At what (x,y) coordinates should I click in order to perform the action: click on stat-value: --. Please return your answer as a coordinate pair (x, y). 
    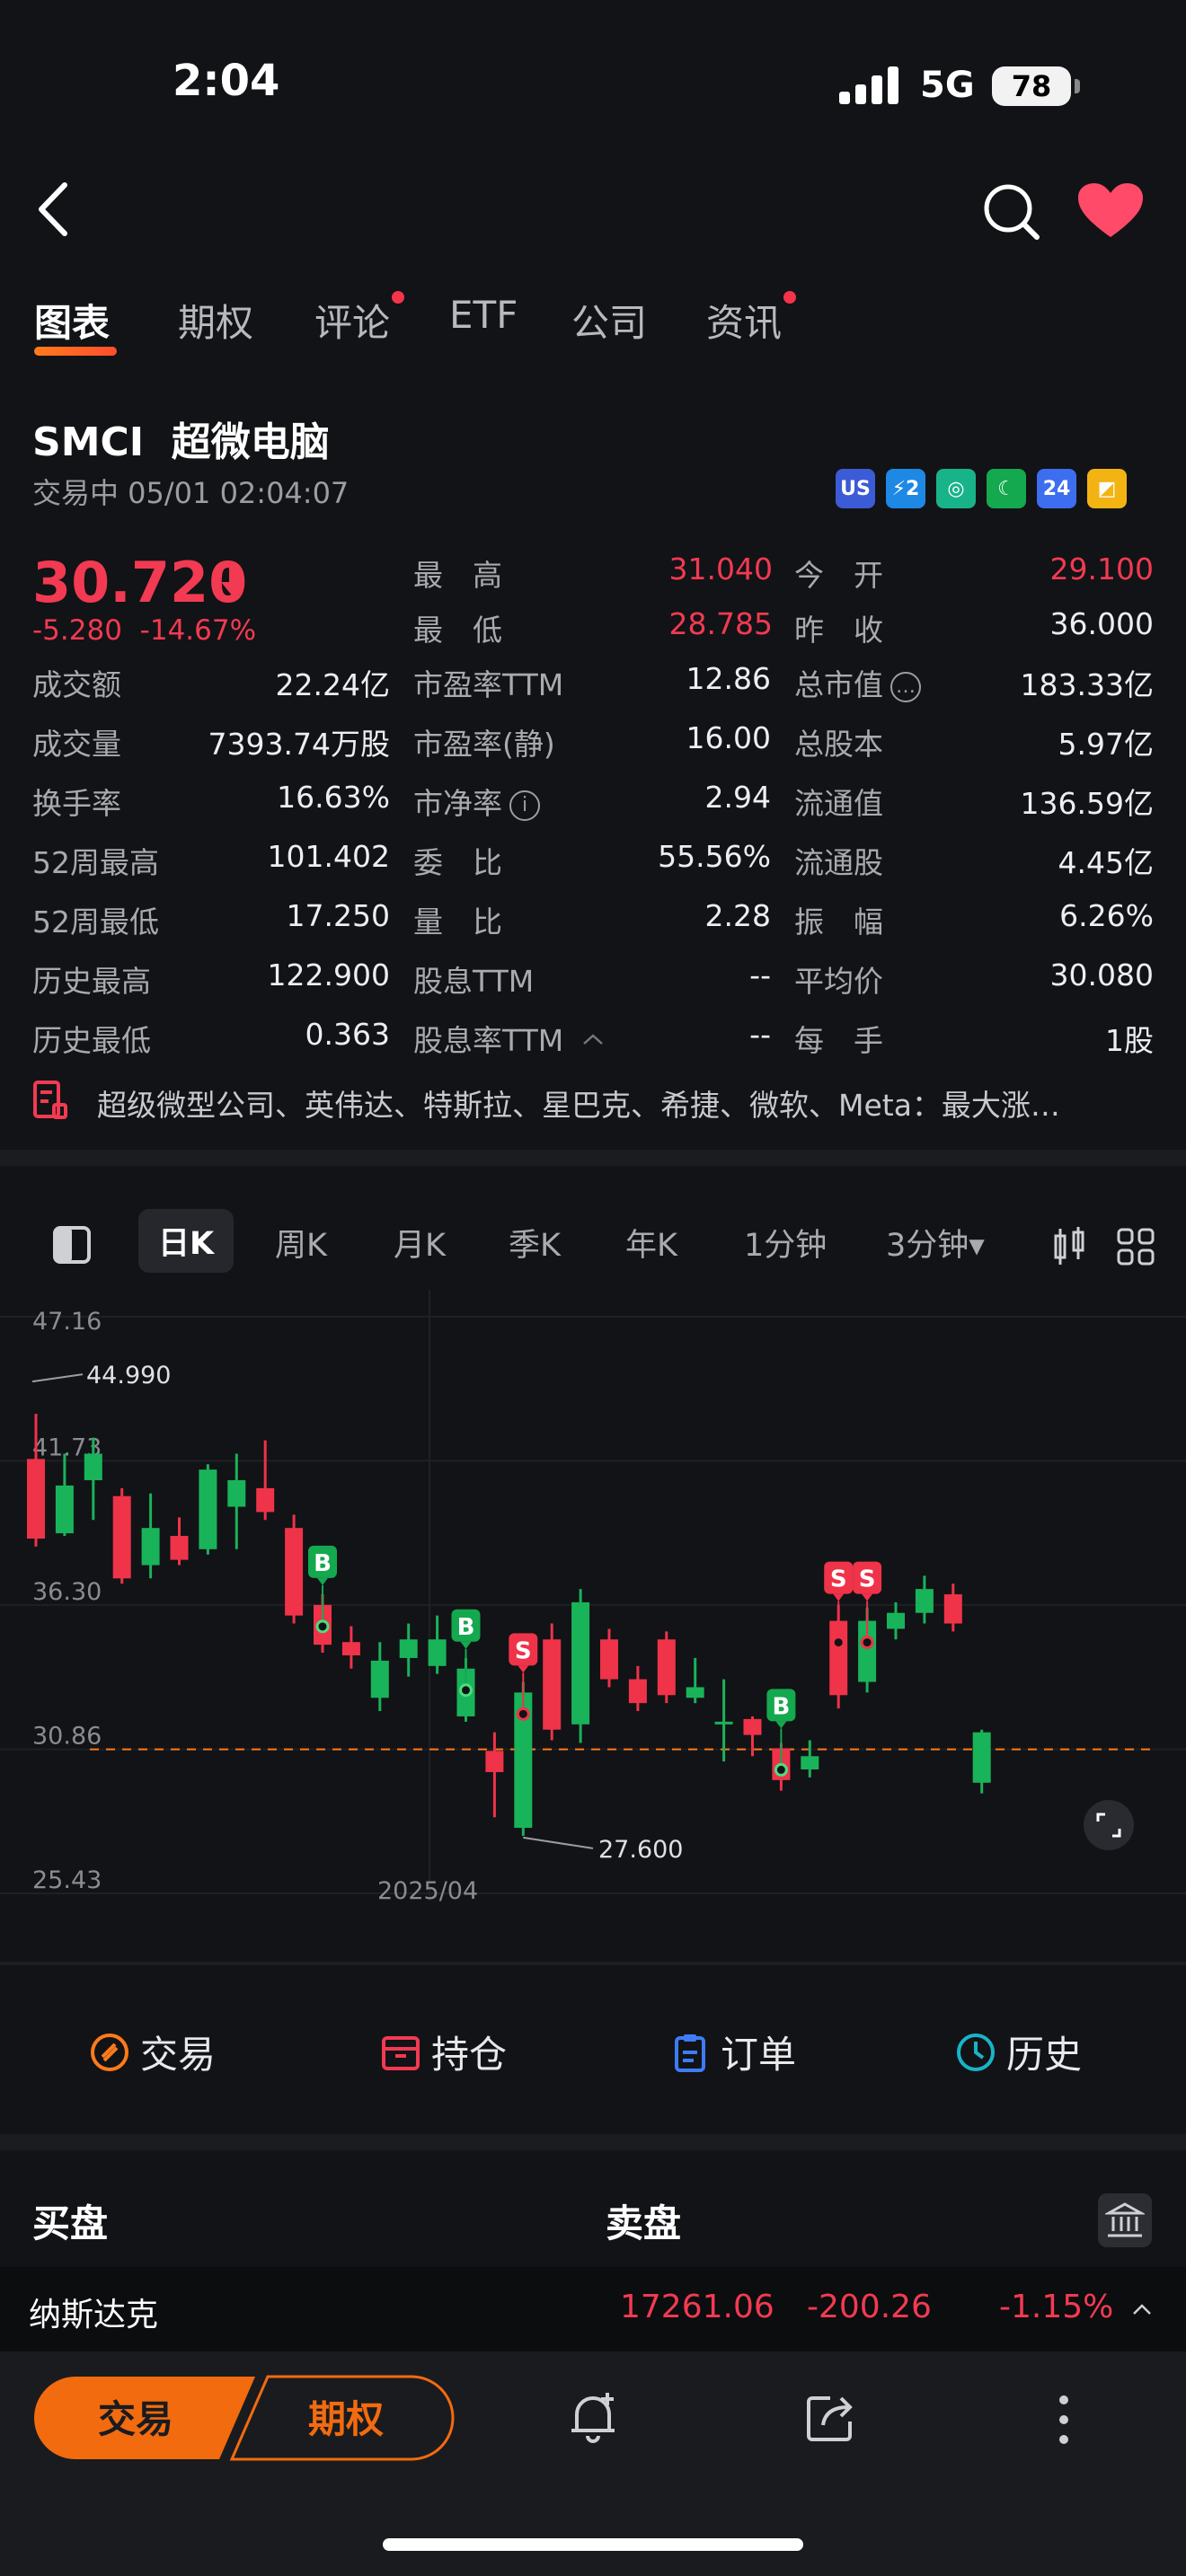
    Looking at the image, I should click on (760, 1034).